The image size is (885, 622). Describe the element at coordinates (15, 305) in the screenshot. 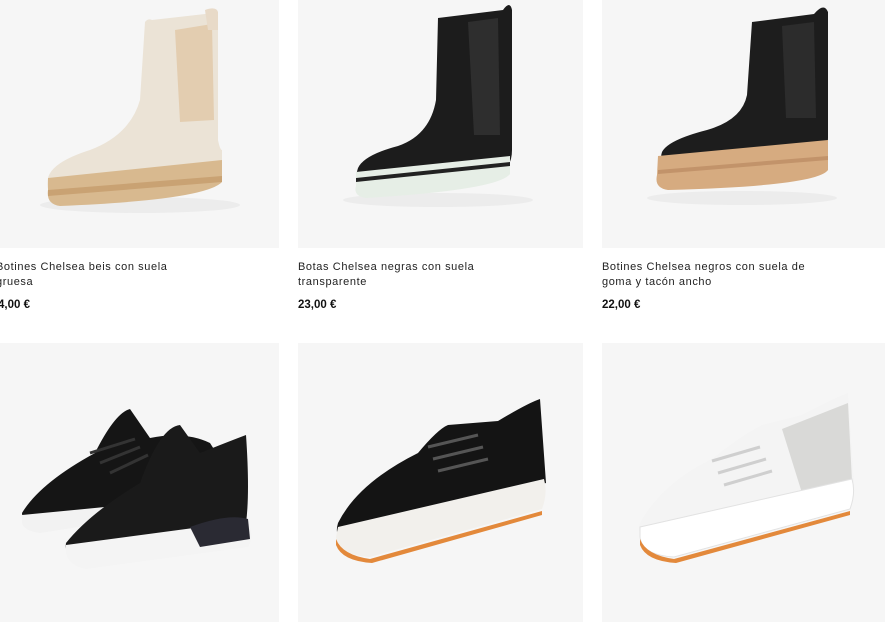

I see `product-price: 4,00 €` at that location.